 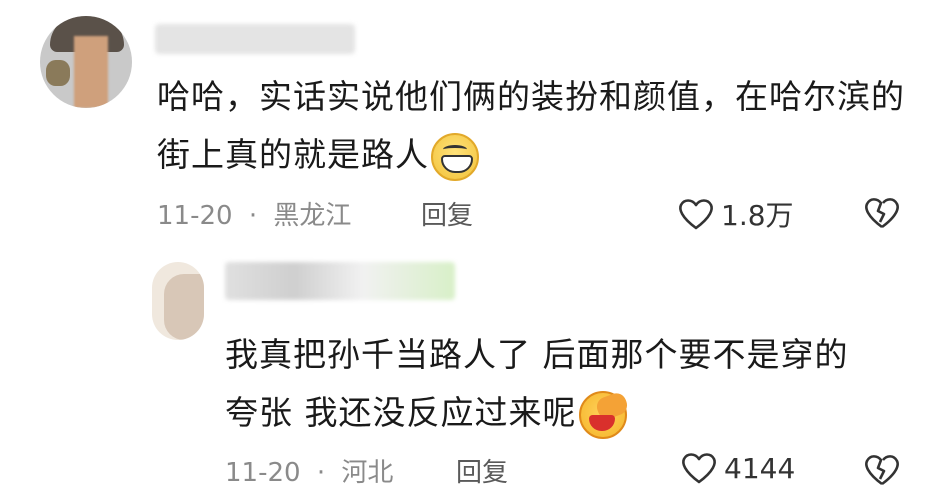 I want to click on like-count: 1.8万, so click(x=757, y=215).